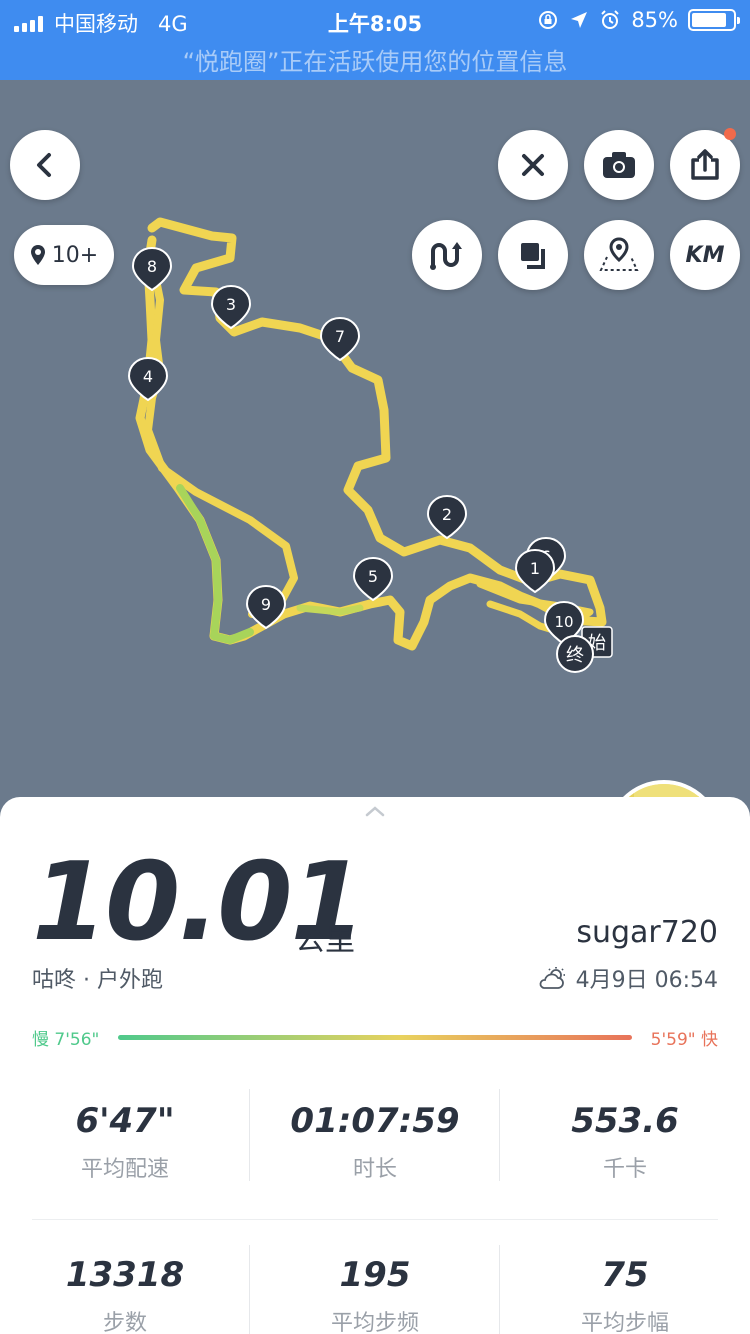  What do you see at coordinates (730, 134) in the screenshot?
I see `notification-dot` at bounding box center [730, 134].